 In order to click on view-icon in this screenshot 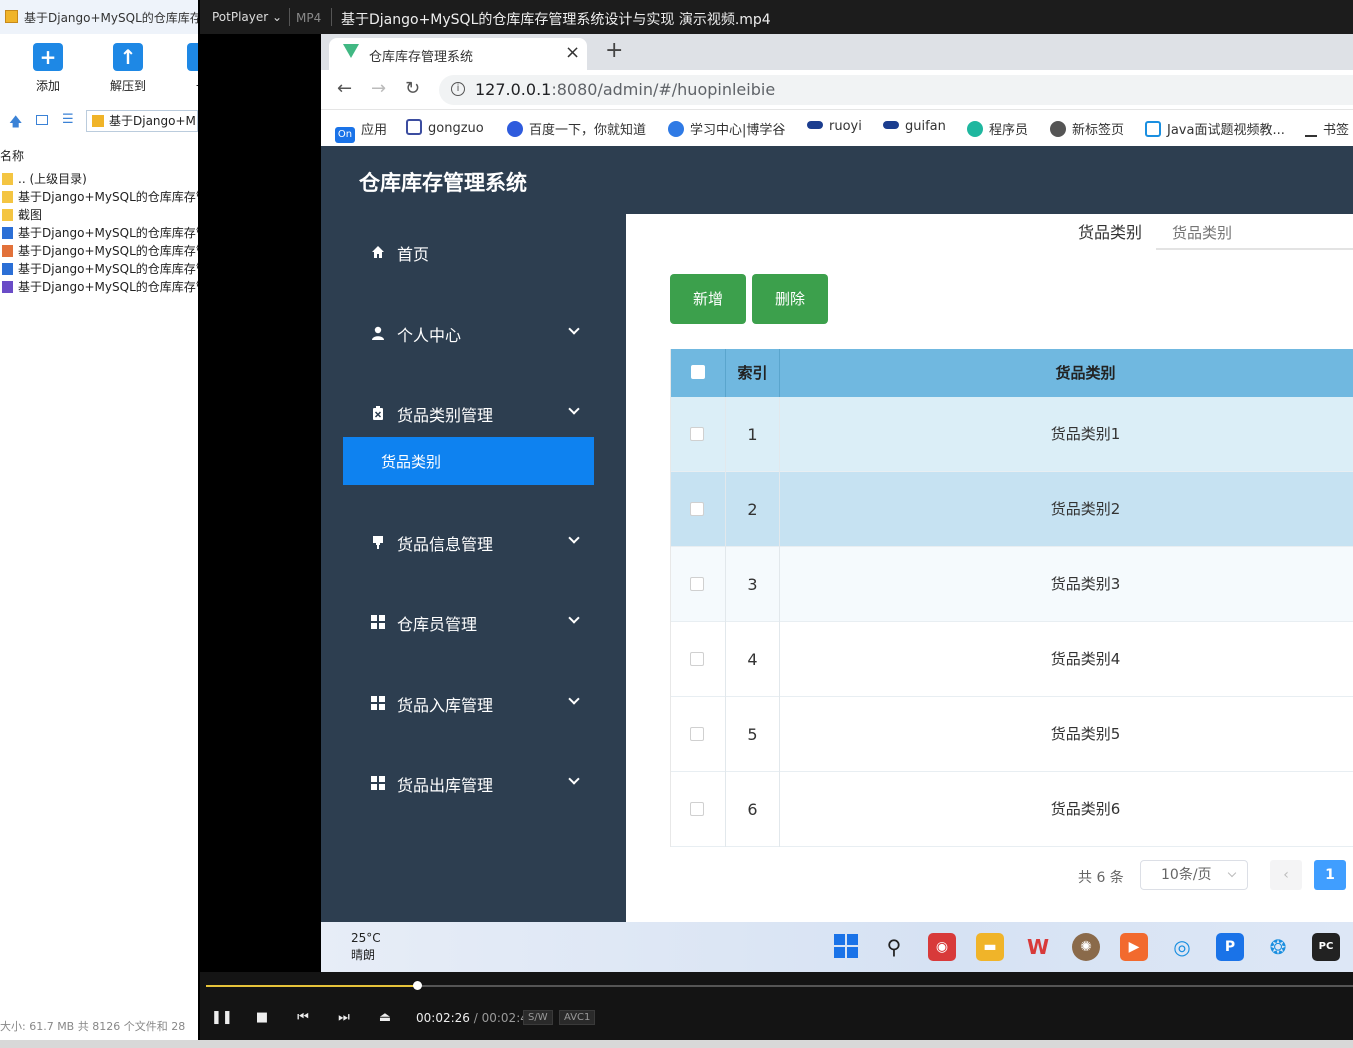, I will do `click(42, 120)`.